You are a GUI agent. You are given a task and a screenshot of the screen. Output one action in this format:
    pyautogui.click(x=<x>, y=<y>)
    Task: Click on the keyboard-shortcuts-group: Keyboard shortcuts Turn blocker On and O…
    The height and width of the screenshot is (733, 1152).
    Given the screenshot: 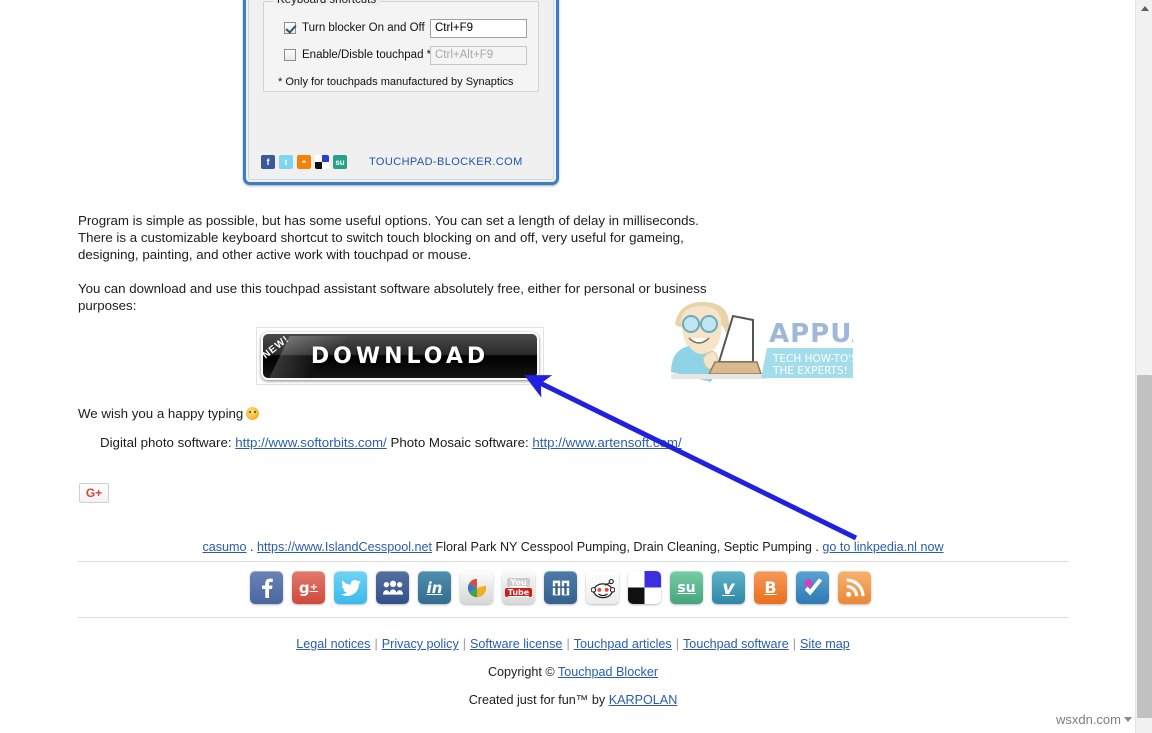 What is the action you would take?
    pyautogui.click(x=401, y=46)
    